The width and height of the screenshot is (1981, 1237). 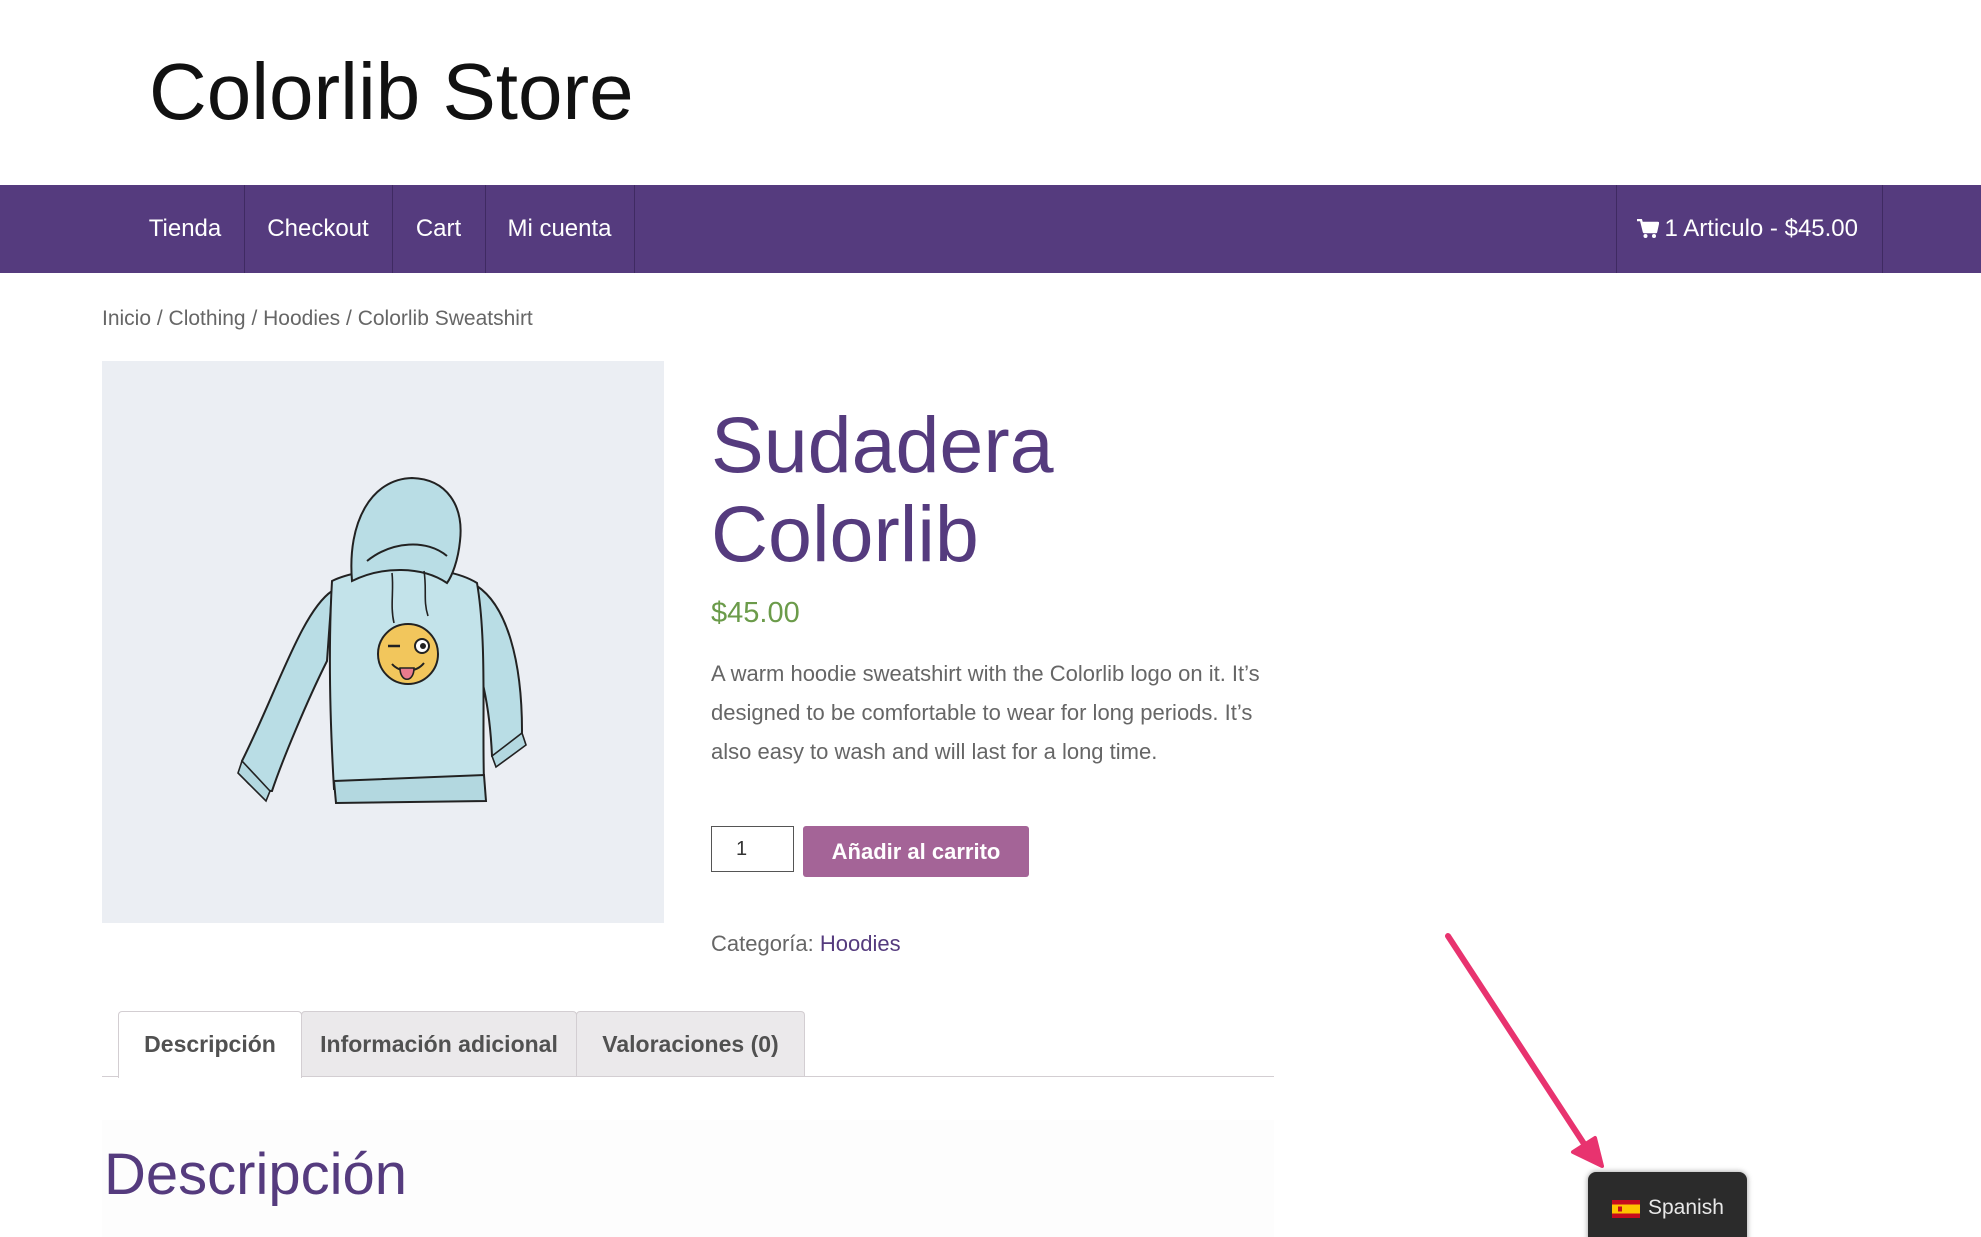 I want to click on nav-item-mi-cuenta: Mi cuenta, so click(x=560, y=229).